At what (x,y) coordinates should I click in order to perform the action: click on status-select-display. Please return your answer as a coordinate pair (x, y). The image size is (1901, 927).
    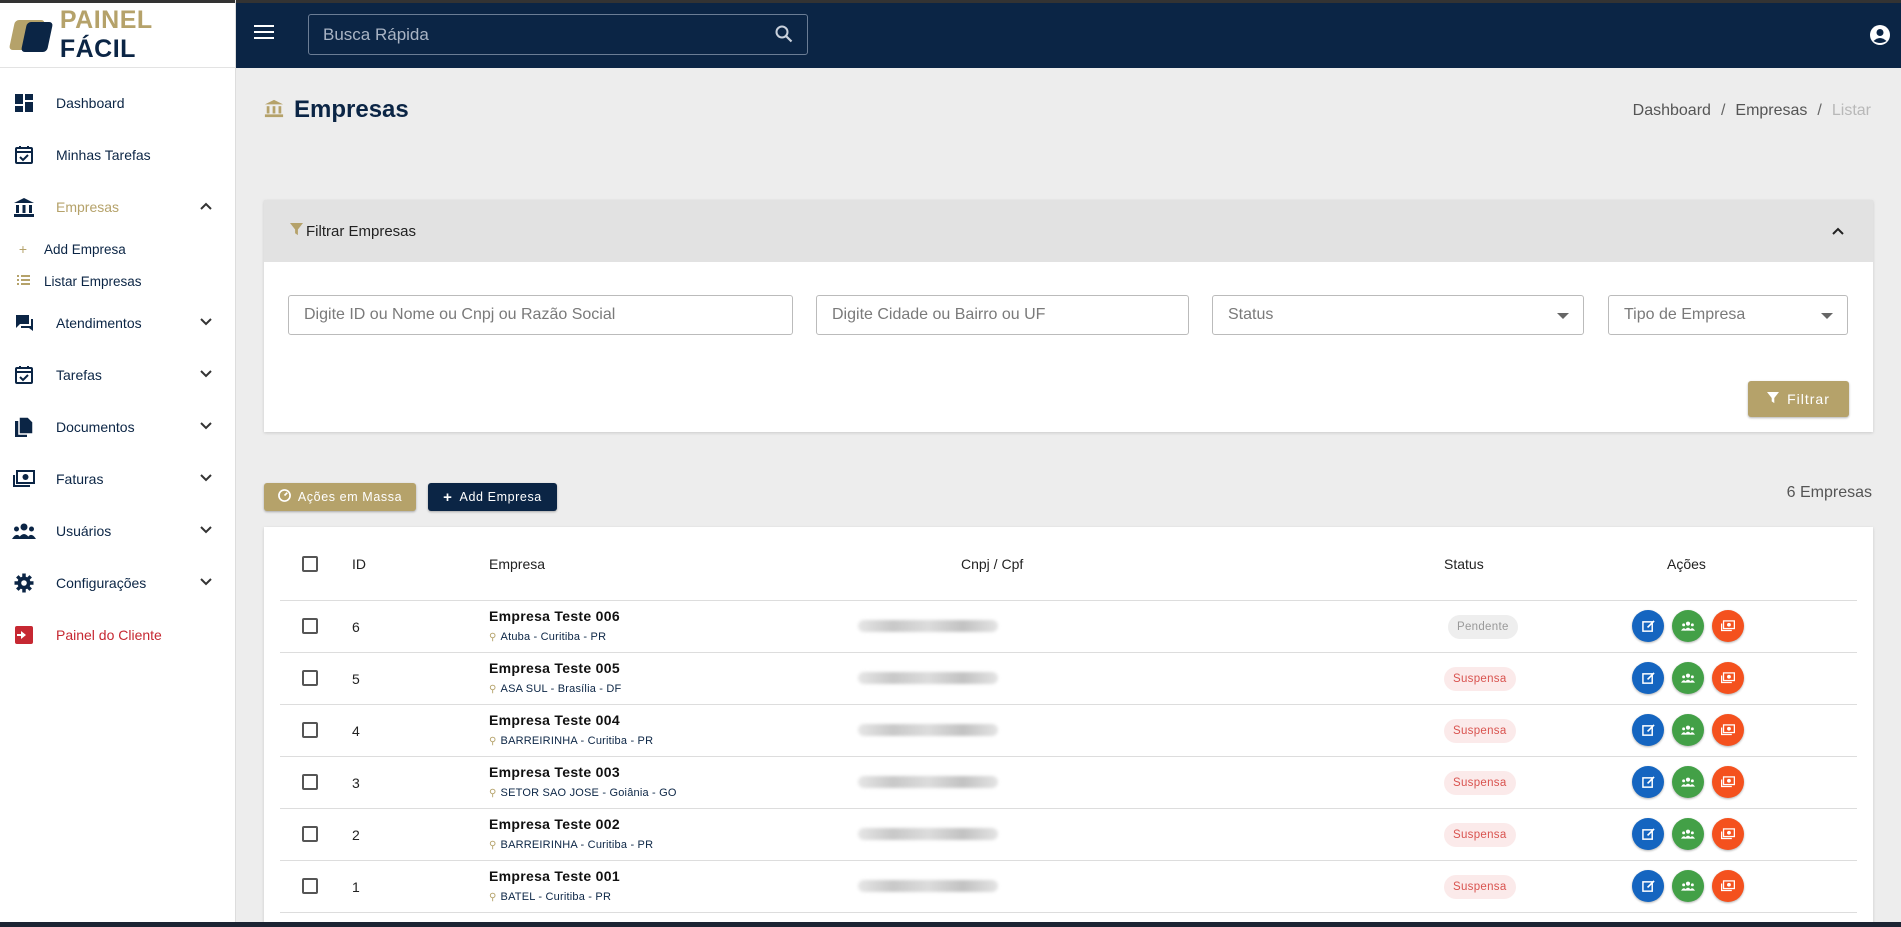
    Looking at the image, I should click on (1398, 315).